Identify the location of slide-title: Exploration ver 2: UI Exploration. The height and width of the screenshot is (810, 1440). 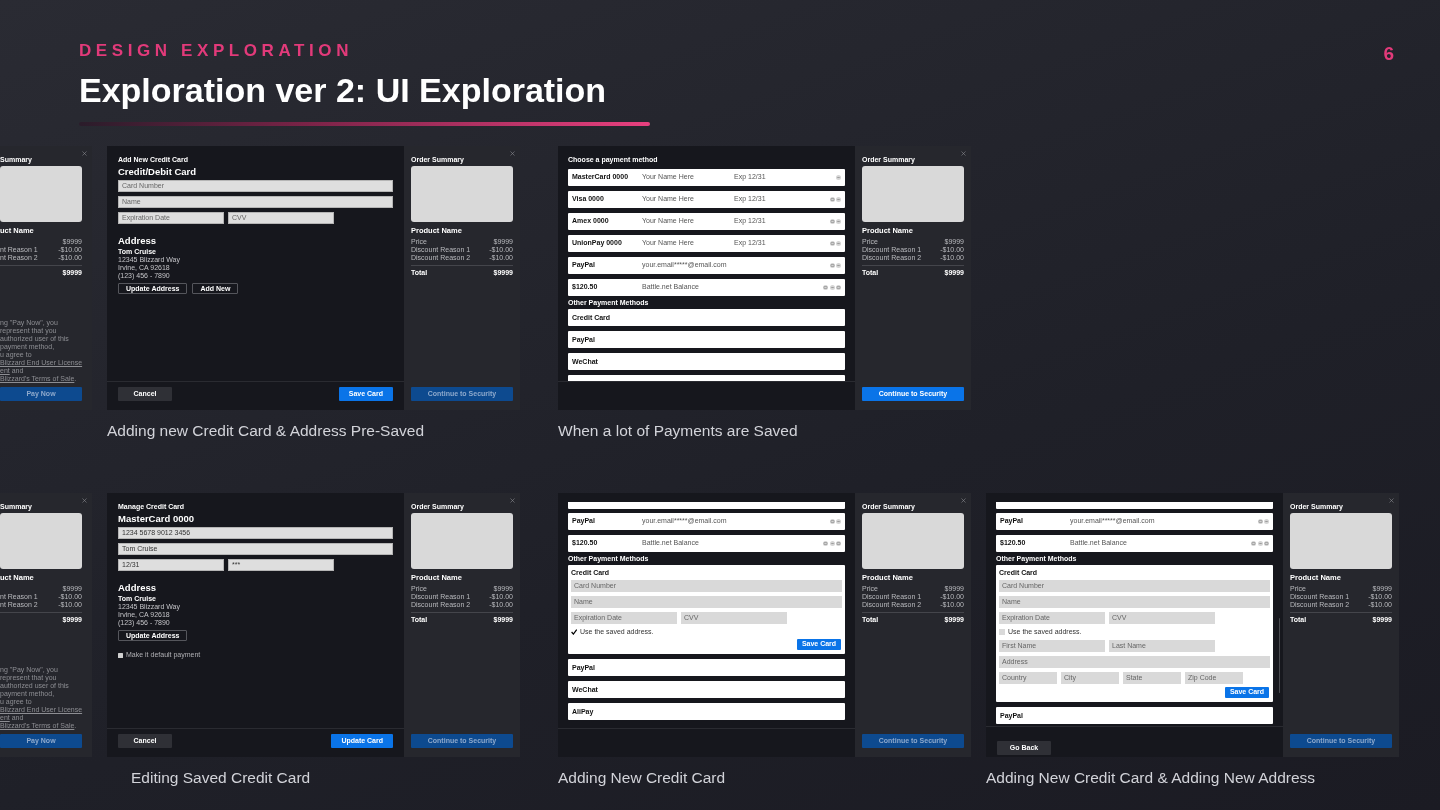
(343, 90).